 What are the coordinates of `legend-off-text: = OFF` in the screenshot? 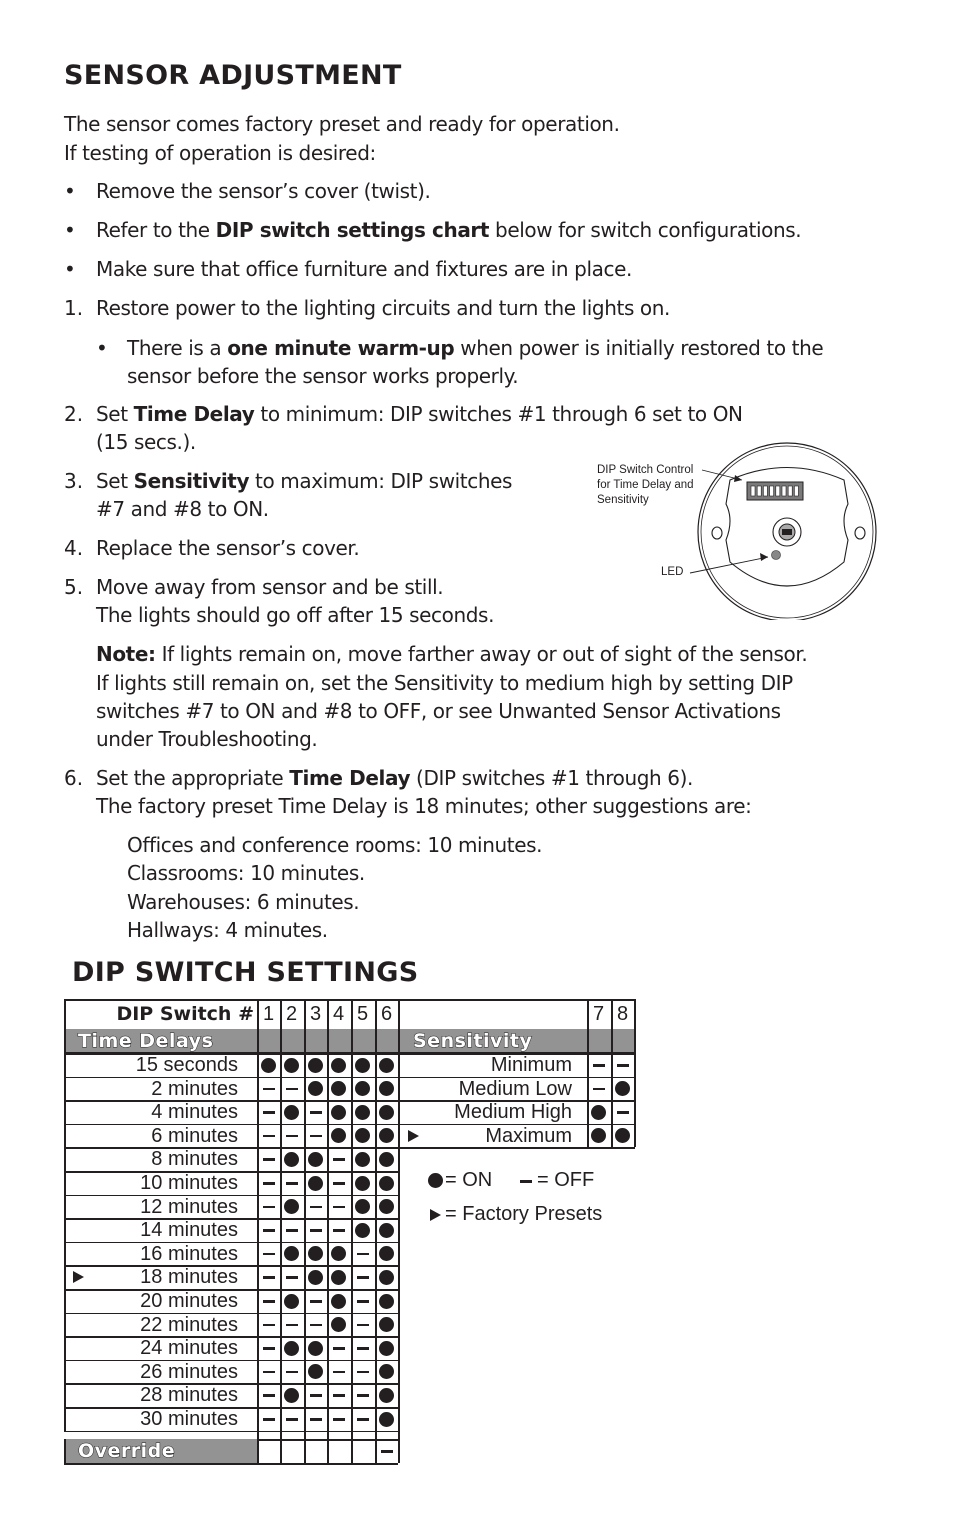 It's located at (566, 1180).